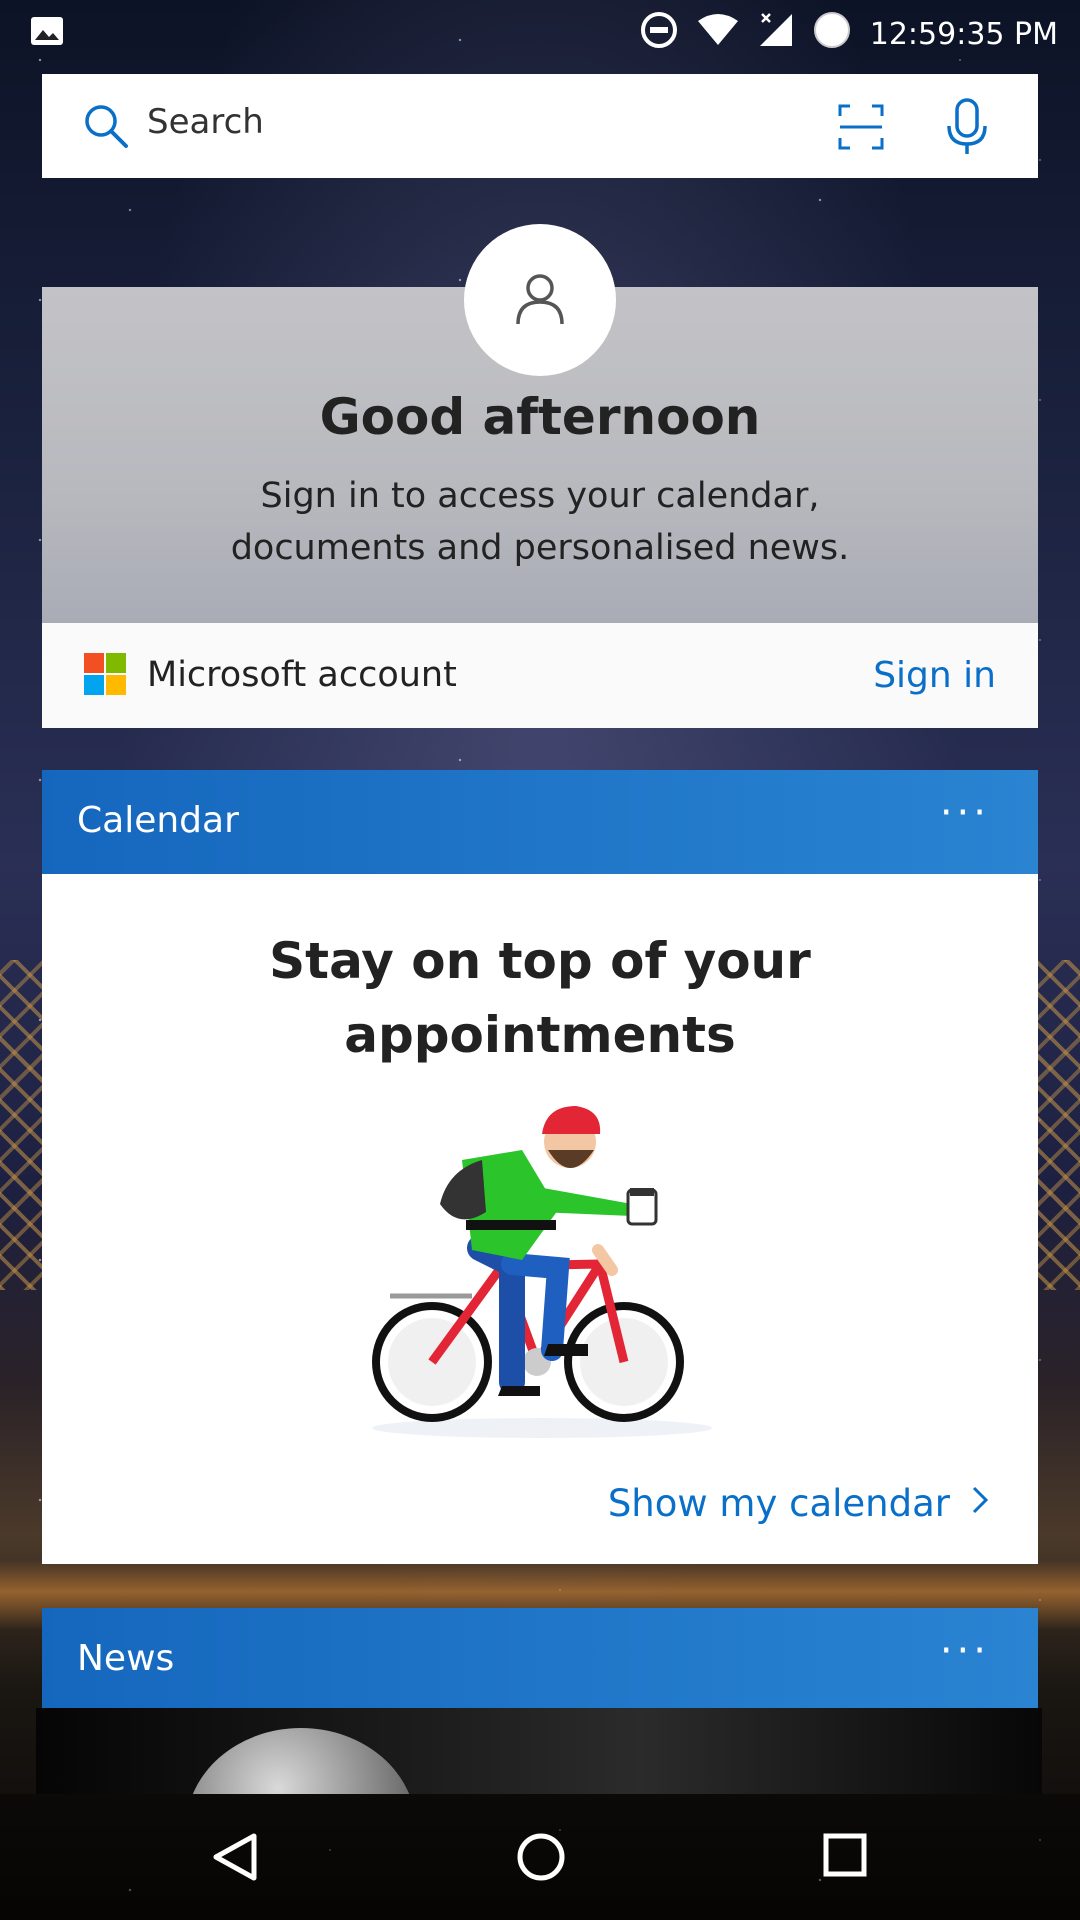 Image resolution: width=1080 pixels, height=1920 pixels. I want to click on chevron-right-icon, so click(980, 1503).